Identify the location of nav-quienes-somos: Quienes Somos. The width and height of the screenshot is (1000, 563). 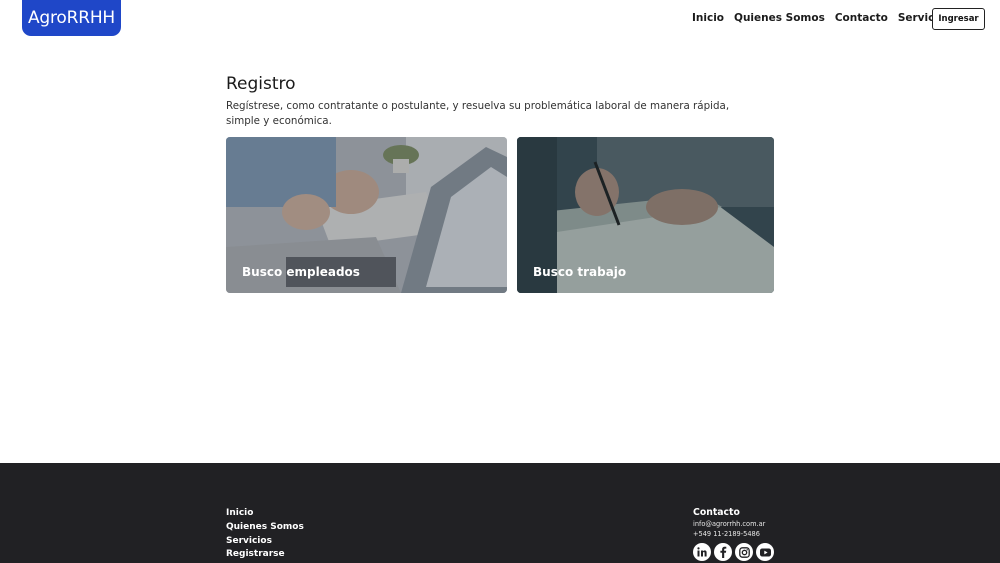
(779, 18).